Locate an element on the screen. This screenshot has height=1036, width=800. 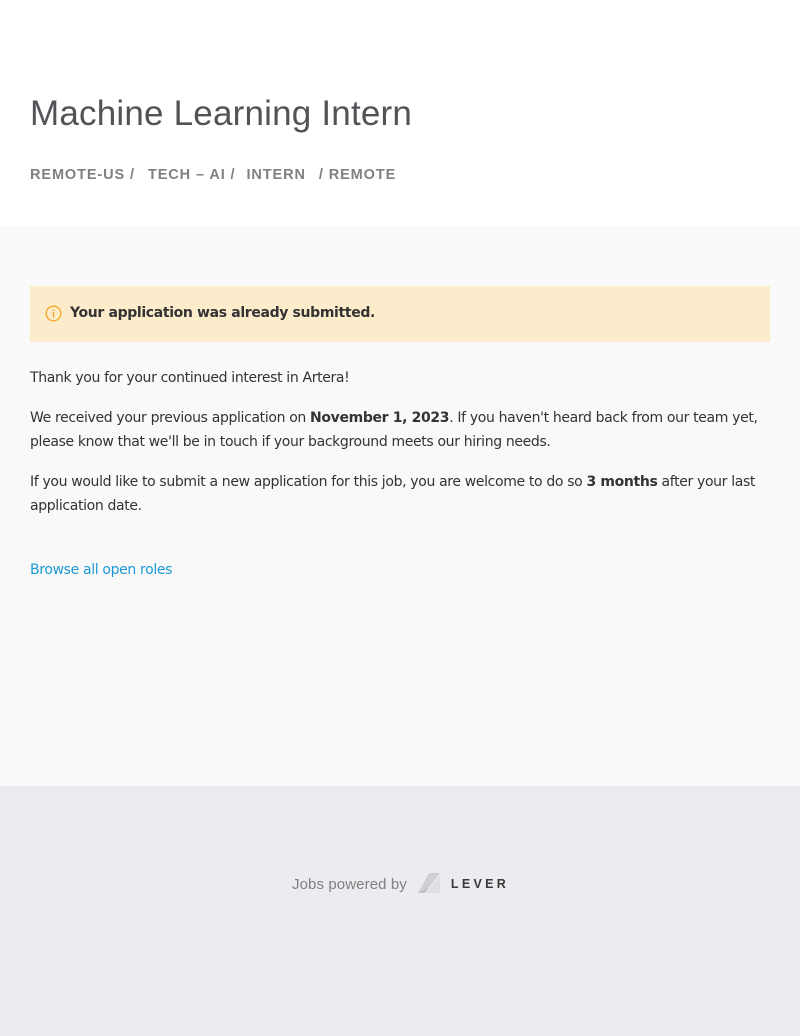
notice-message: Your application was already submitted. is located at coordinates (222, 313).